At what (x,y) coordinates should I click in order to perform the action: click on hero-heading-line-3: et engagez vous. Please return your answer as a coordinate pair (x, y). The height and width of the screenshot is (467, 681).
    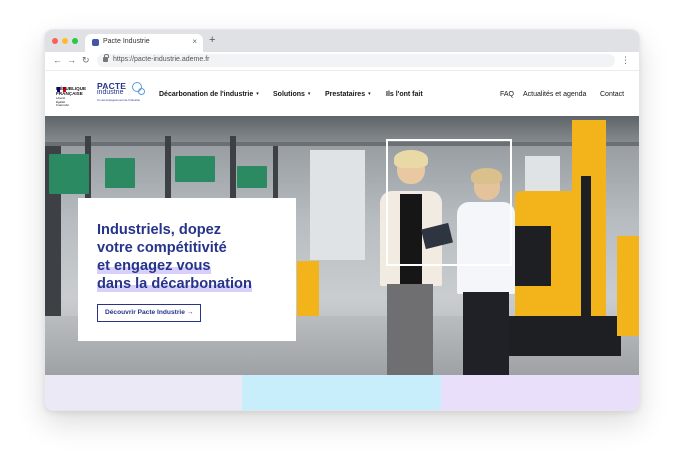
    Looking at the image, I should click on (154, 266).